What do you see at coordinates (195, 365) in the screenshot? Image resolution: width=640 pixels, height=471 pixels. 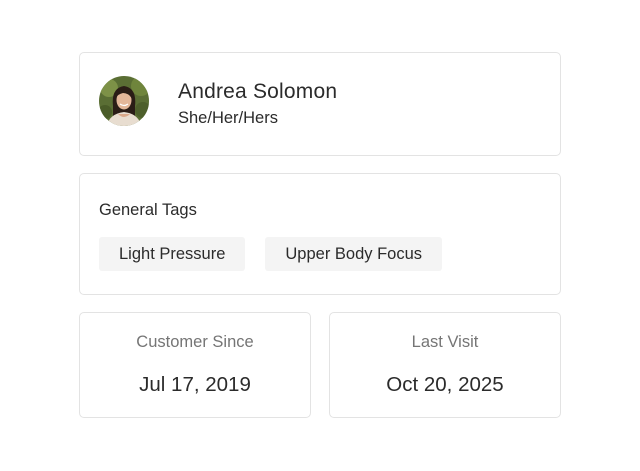 I see `customer-since-card: Customer Since Jul 17, 2019` at bounding box center [195, 365].